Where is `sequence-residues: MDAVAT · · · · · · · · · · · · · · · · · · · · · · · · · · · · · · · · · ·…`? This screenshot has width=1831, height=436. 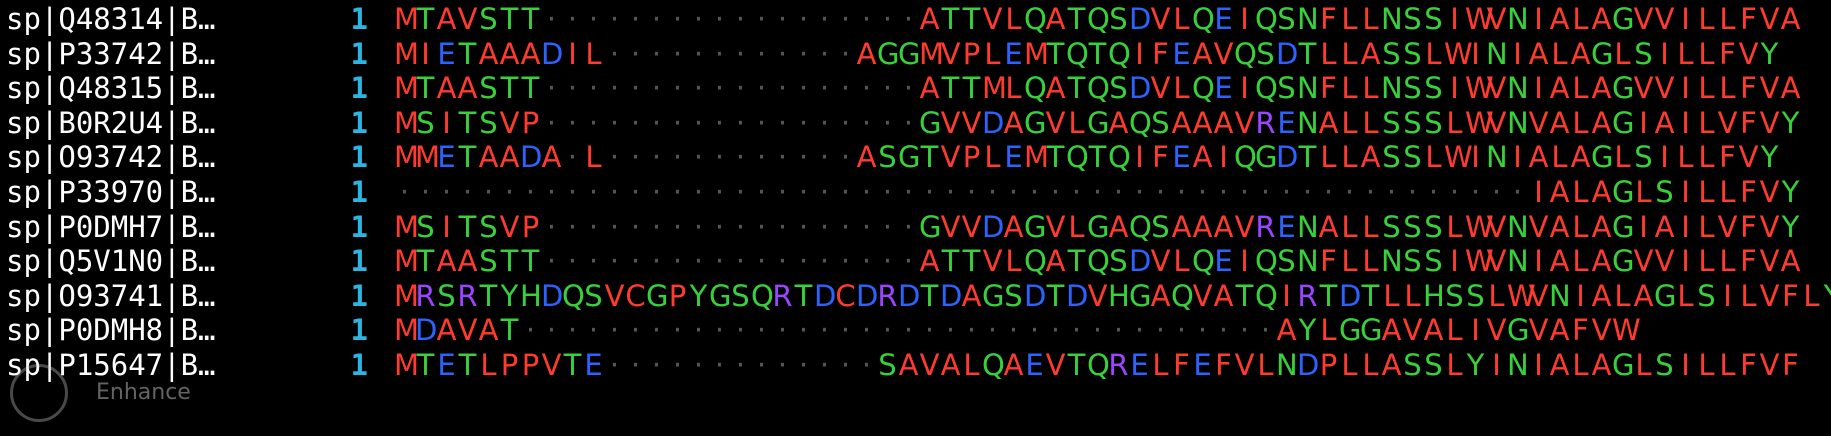 sequence-residues: MDAVAT · · · · · · · · · · · · · · · · · · · · · · · · · · · · · · · · · ·… is located at coordinates (1112, 330).